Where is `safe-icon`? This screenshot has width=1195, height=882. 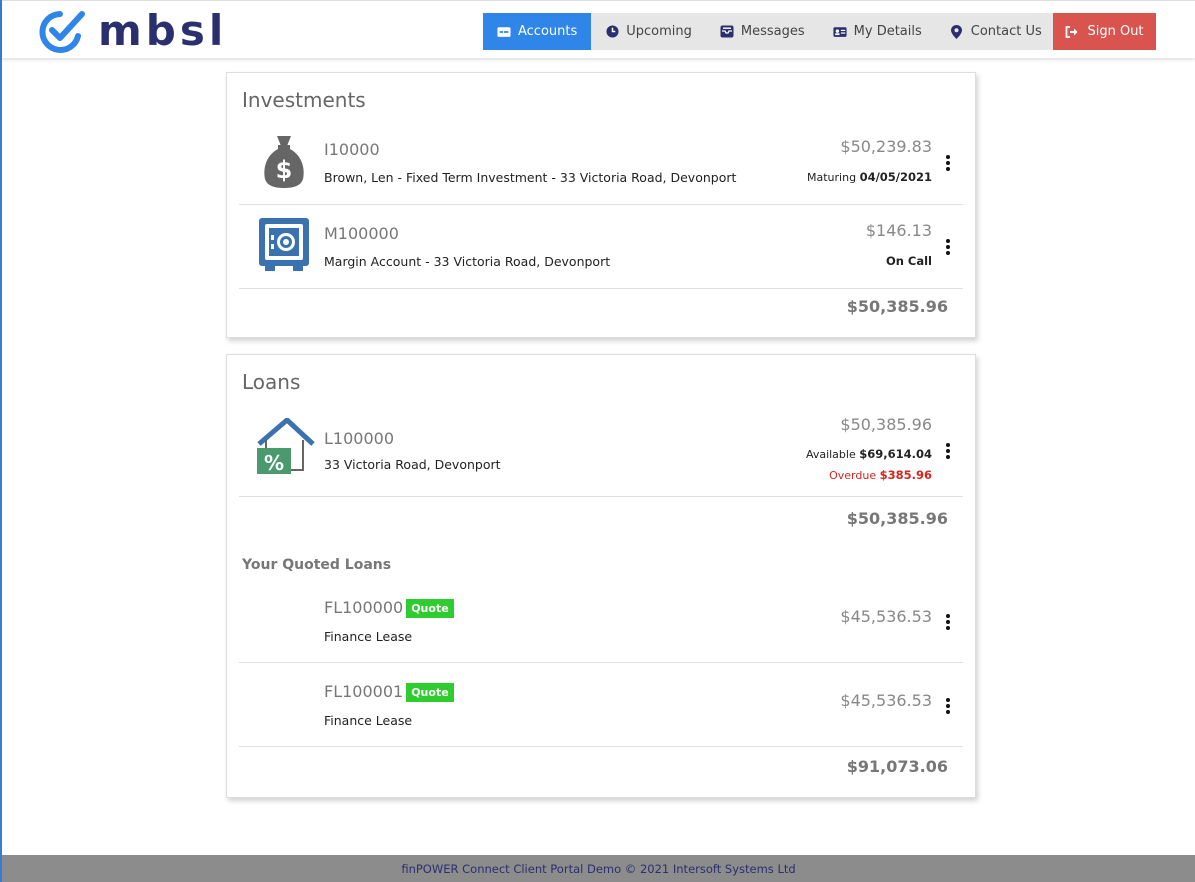 safe-icon is located at coordinates (284, 247).